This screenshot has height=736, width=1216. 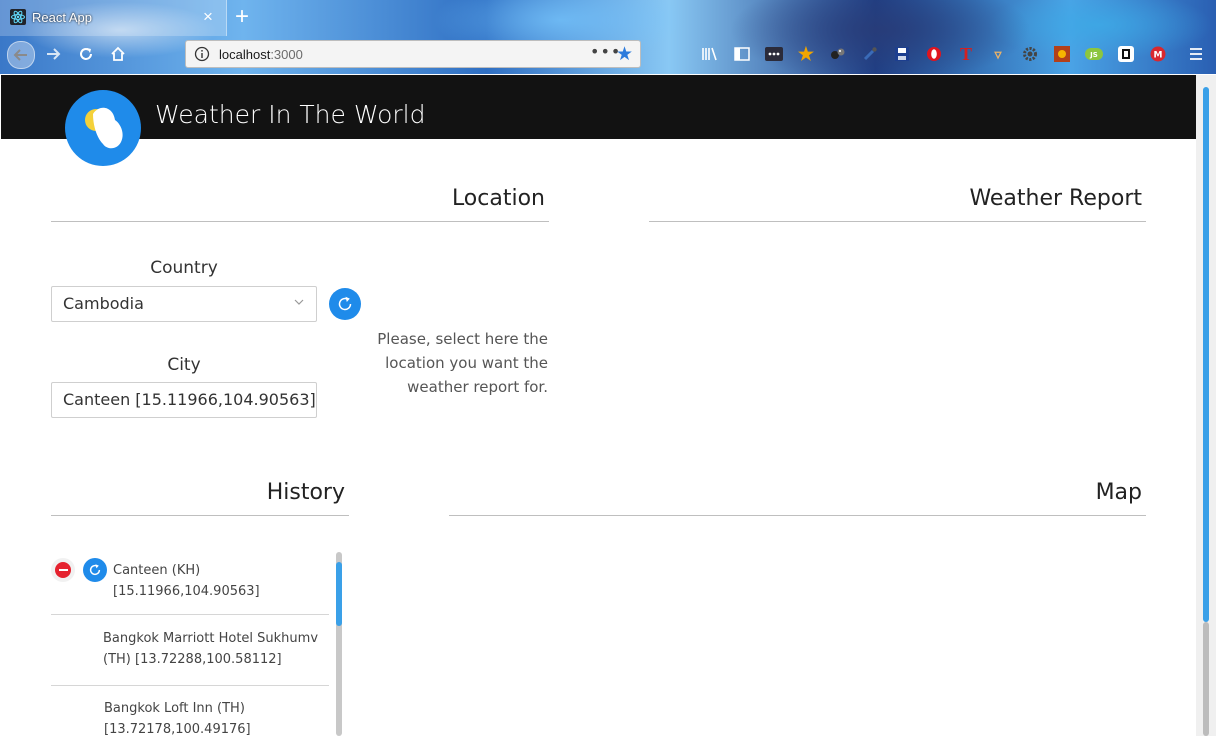 What do you see at coordinates (797, 515) in the screenshot?
I see `map-divider` at bounding box center [797, 515].